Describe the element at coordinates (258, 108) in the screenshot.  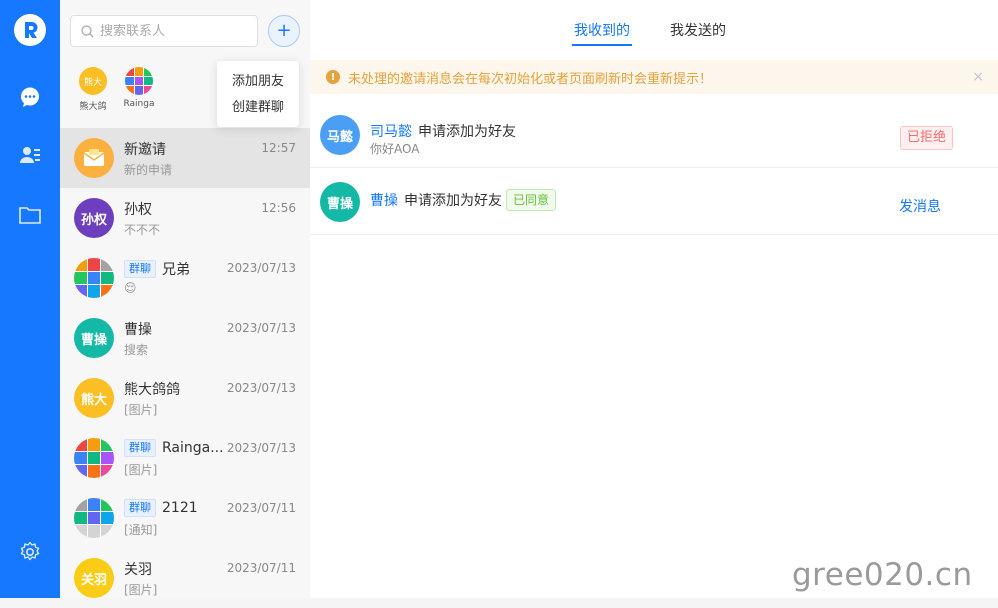
I see `menu-item-create-group: 创建群聊` at that location.